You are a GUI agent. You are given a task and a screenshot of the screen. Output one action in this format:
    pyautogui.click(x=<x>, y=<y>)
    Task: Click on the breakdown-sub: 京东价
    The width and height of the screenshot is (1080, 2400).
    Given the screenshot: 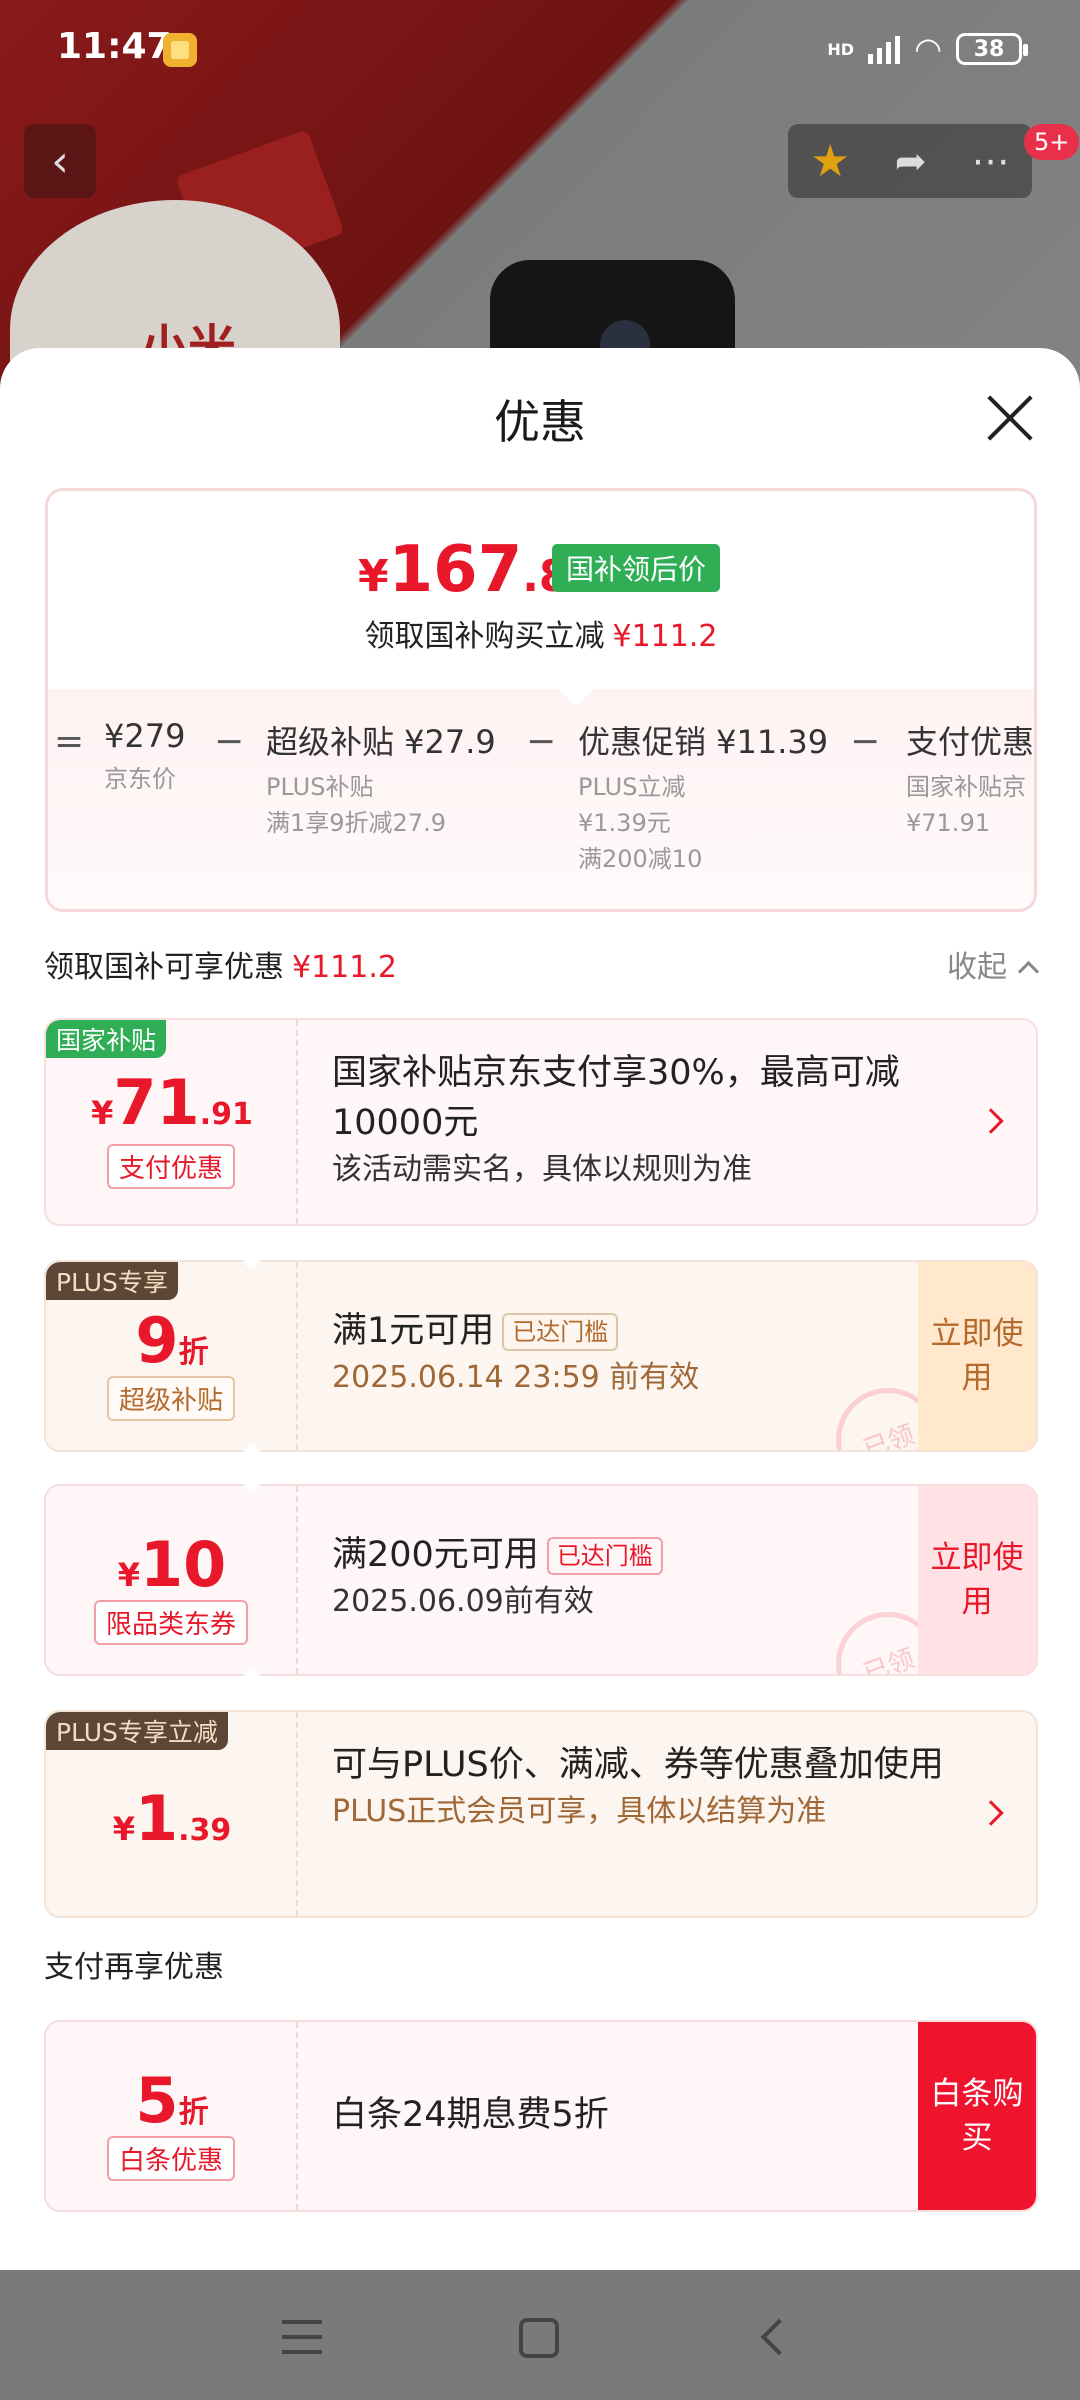 What is the action you would take?
    pyautogui.click(x=140, y=779)
    